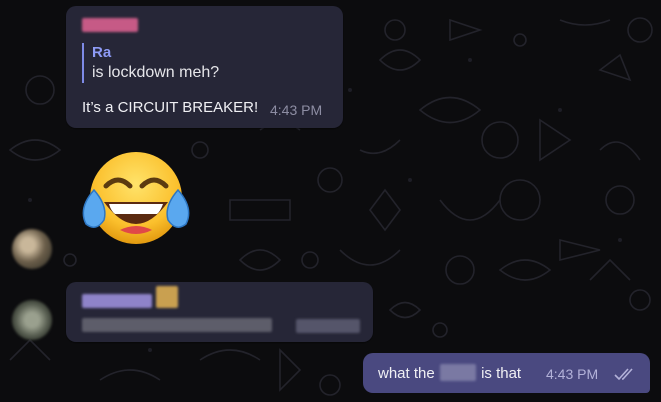  What do you see at coordinates (102, 52) in the screenshot?
I see `reply-author-name: Ra` at bounding box center [102, 52].